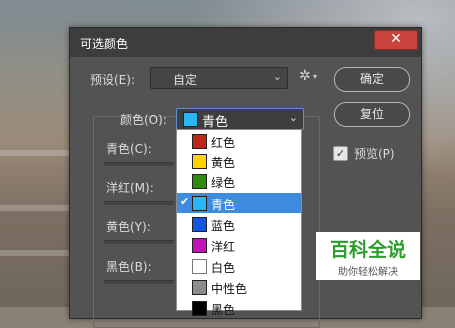 This screenshot has height=328, width=455. Describe the element at coordinates (112, 80) in the screenshot. I see `preset-label: 预设(E):` at that location.